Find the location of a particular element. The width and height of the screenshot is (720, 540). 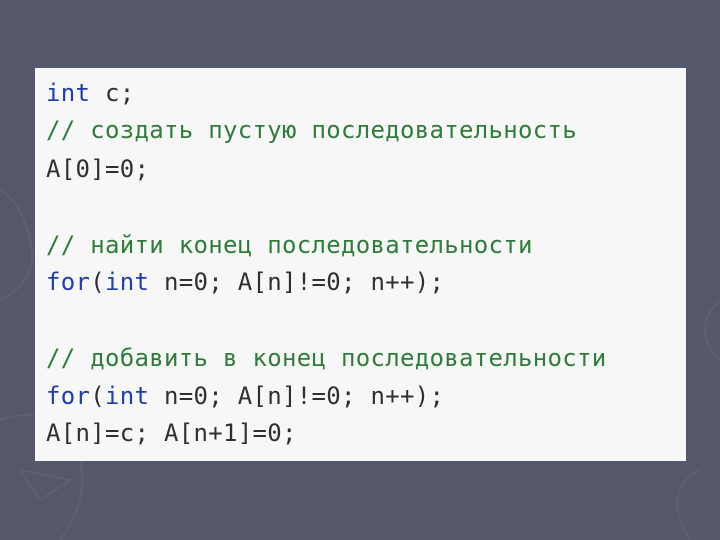

code-comment: // создать пустую последовательность is located at coordinates (311, 130).